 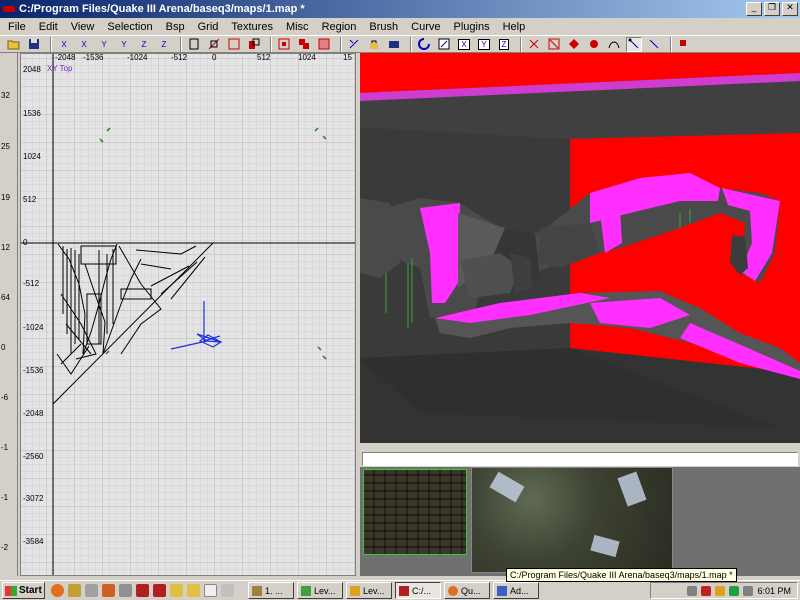 I want to click on save-icon, so click(x=34, y=44).